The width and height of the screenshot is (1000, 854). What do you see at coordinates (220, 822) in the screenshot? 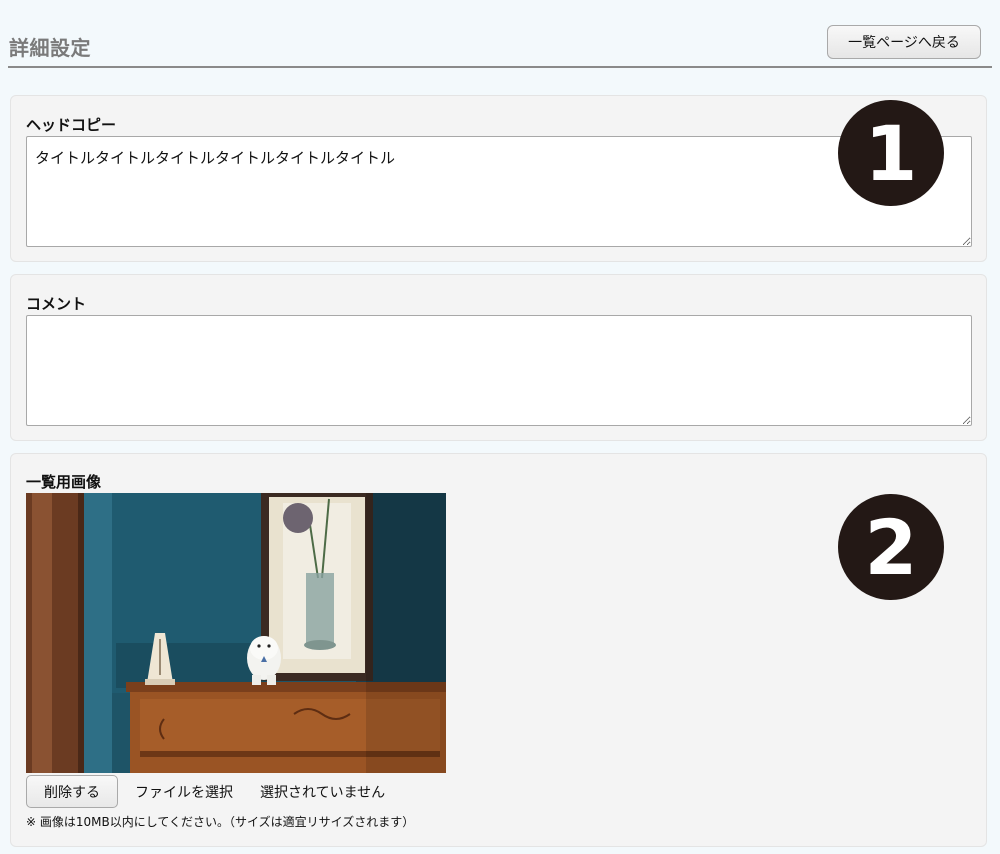
I see `image-size-note: ※ 画像は10MB以内にしてください。（サイズは適宜リサイズされます）` at bounding box center [220, 822].